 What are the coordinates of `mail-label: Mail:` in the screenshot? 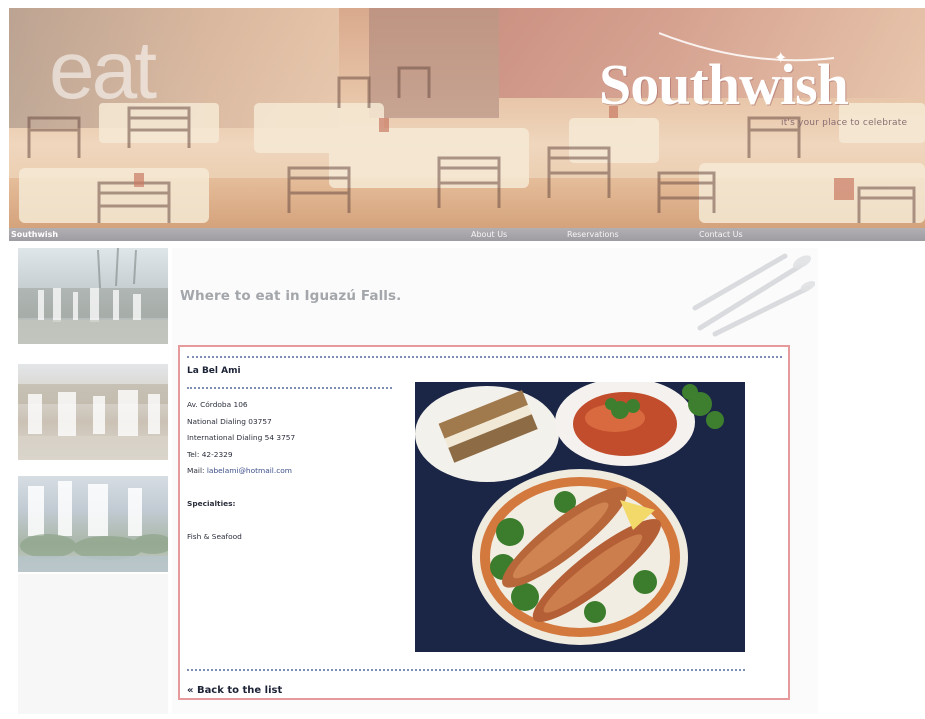 It's located at (197, 470).